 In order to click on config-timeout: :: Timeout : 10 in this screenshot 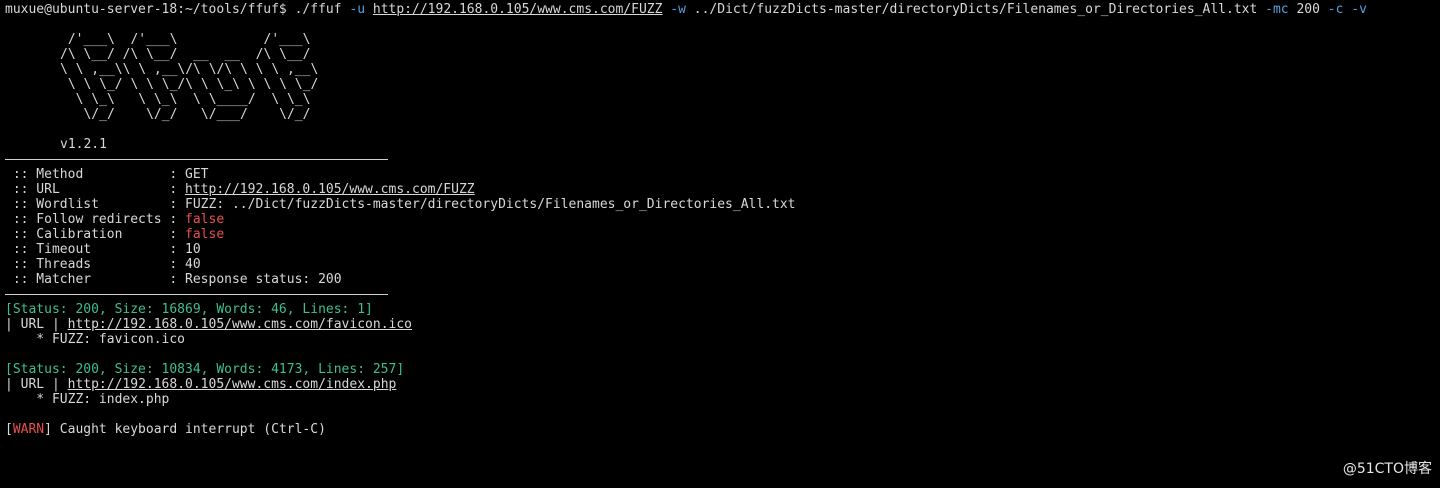, I will do `click(722, 249)`.